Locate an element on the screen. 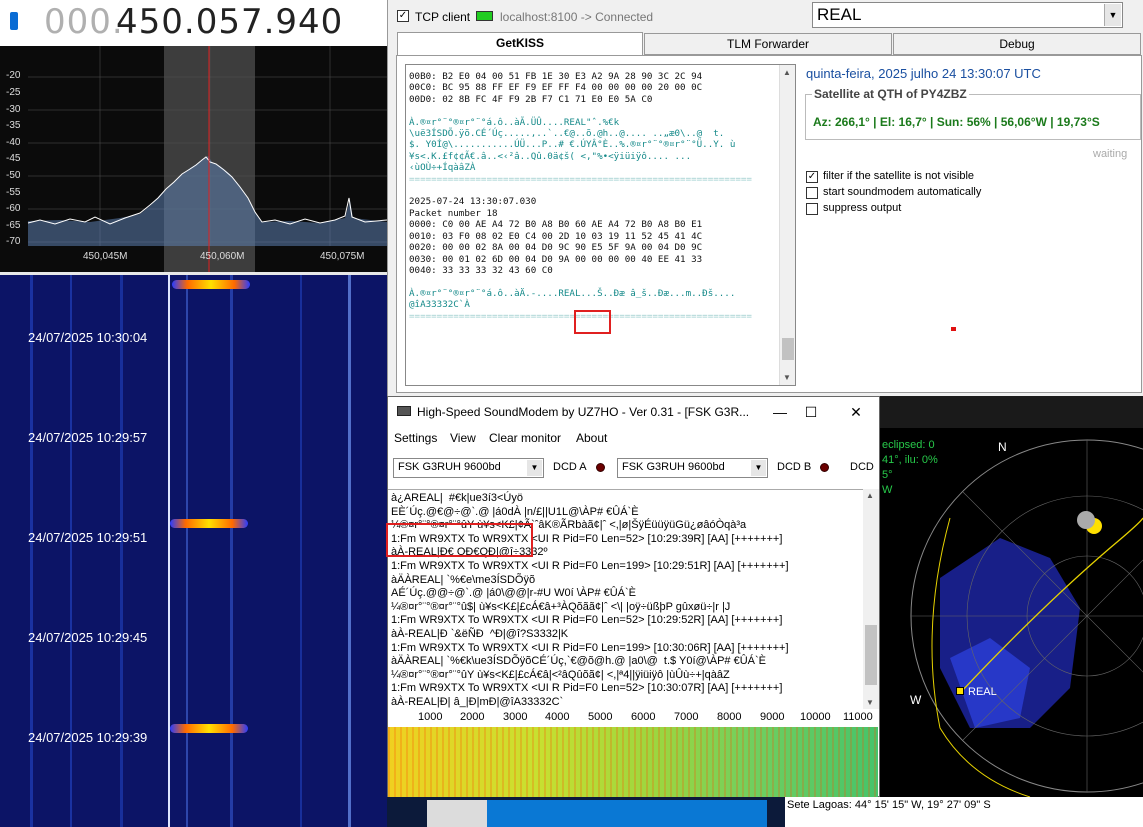 The height and width of the screenshot is (827, 1143). satellite-select: REAL ▼ is located at coordinates (967, 15).